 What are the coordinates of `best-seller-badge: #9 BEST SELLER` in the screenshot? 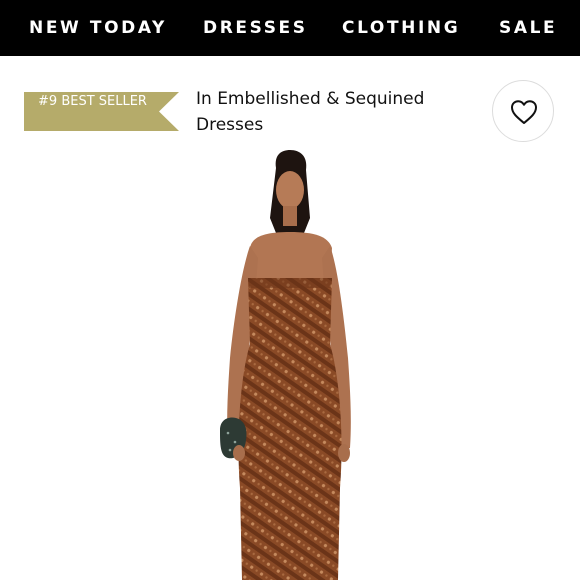 It's located at (101, 111).